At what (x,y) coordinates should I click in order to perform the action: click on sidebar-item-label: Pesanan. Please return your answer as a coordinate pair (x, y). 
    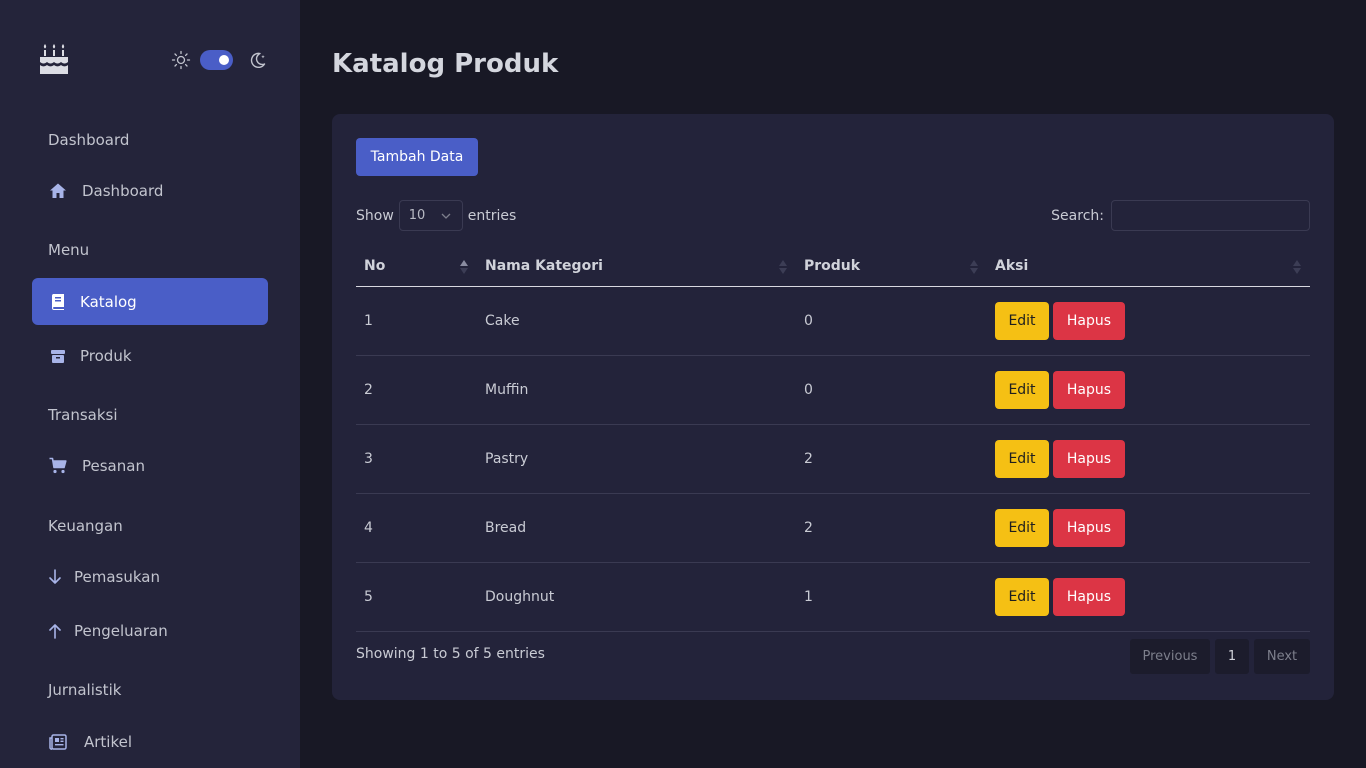
    Looking at the image, I should click on (113, 465).